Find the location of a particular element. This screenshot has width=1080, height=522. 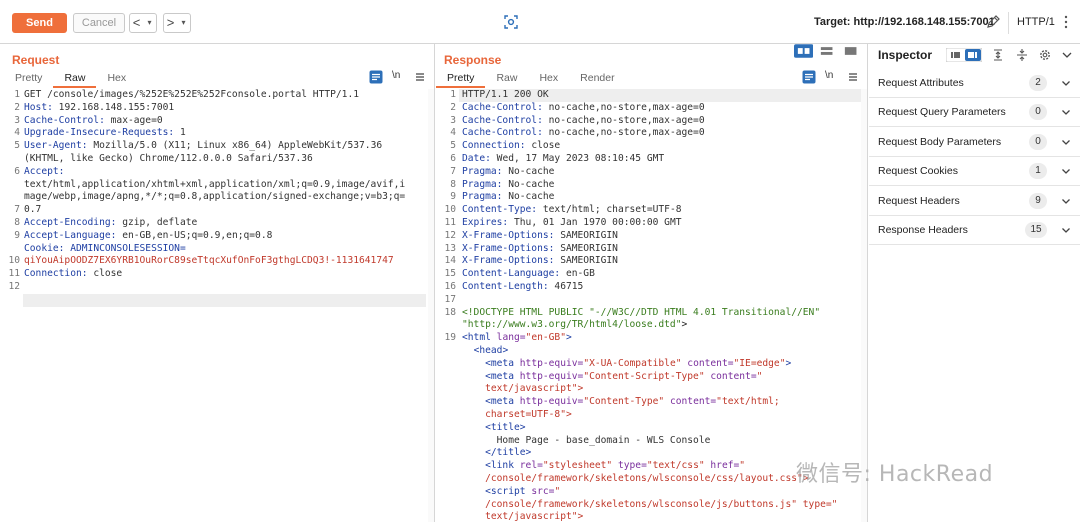

request-view-tabs: Pretty Raw Hex is located at coordinates (70, 79).